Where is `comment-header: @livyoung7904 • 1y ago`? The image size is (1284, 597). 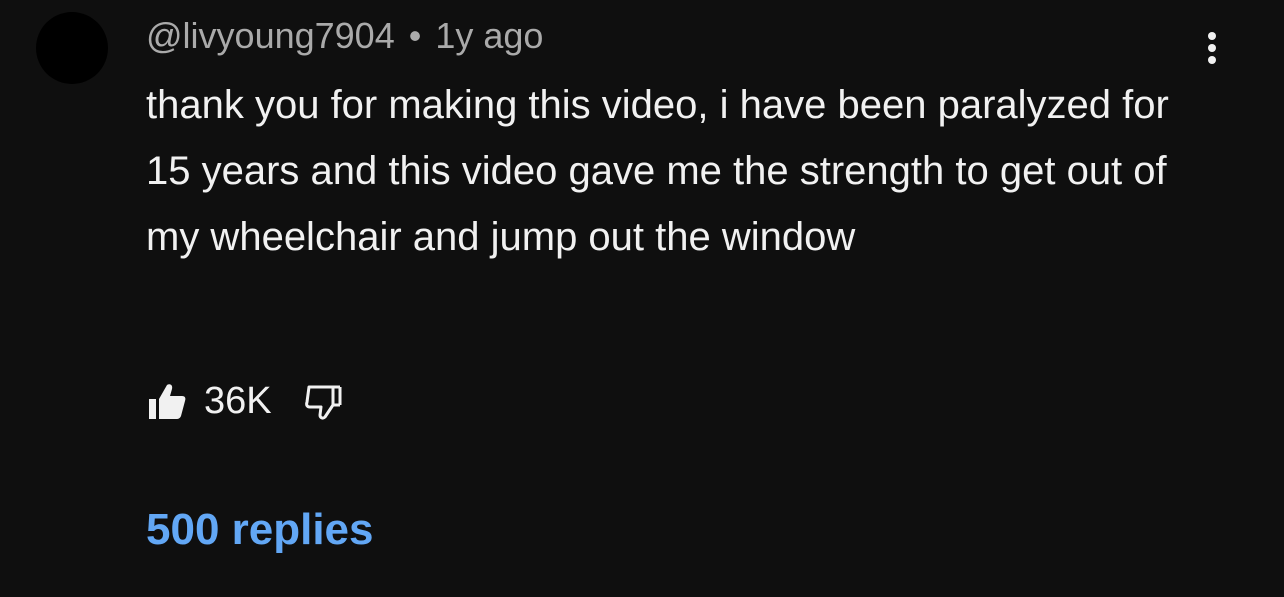
comment-header: @livyoung7904 • 1y ago is located at coordinates (344, 36).